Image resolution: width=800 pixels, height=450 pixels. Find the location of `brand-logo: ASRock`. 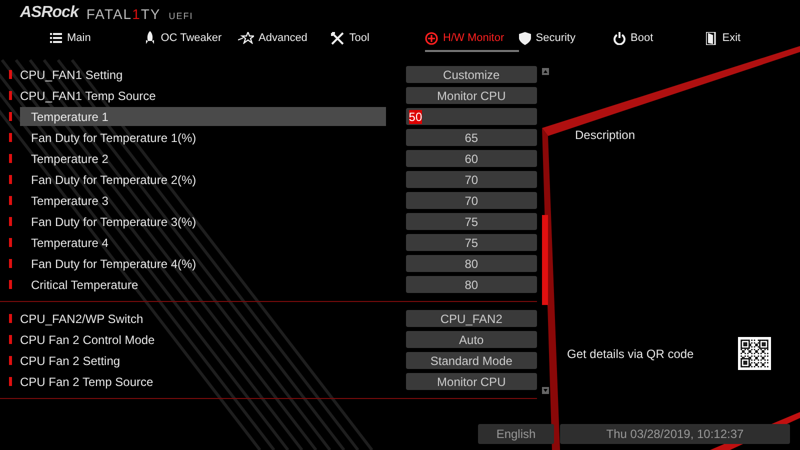

brand-logo: ASRock is located at coordinates (49, 13).